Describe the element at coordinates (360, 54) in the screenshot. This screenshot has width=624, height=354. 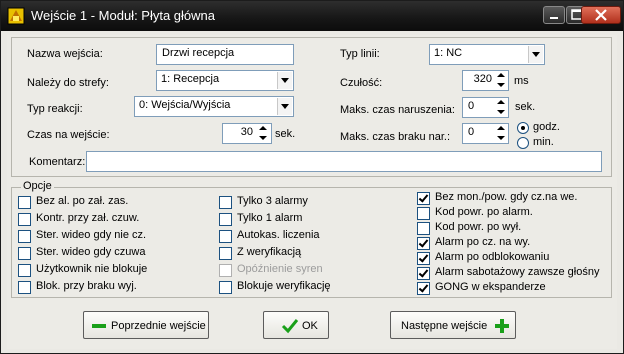
I see `line-type-label: Typ linii:` at that location.